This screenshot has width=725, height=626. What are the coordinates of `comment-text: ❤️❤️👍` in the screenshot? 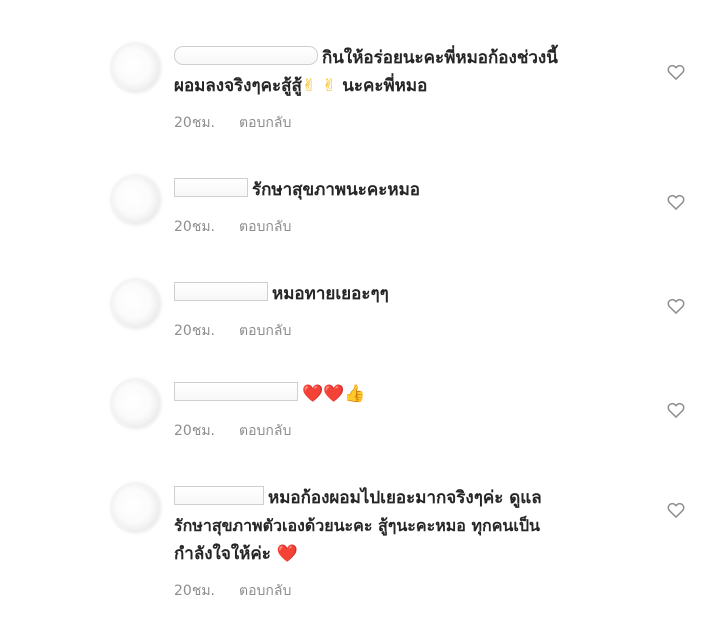 It's located at (414, 394).